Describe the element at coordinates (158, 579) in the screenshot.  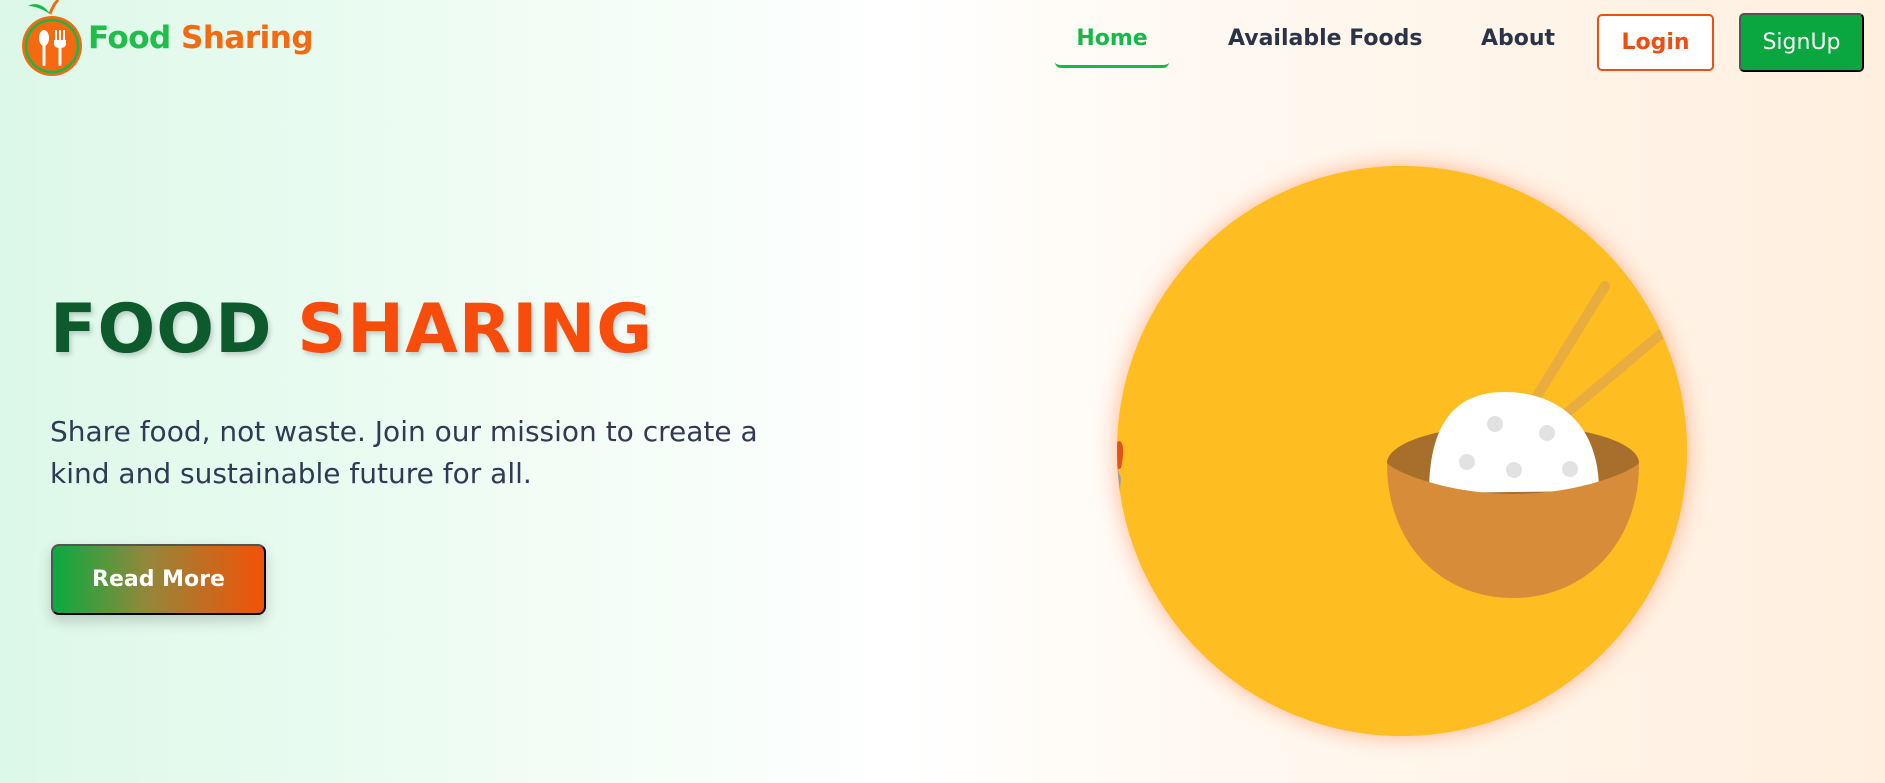
I see `read-more-button: Read More` at that location.